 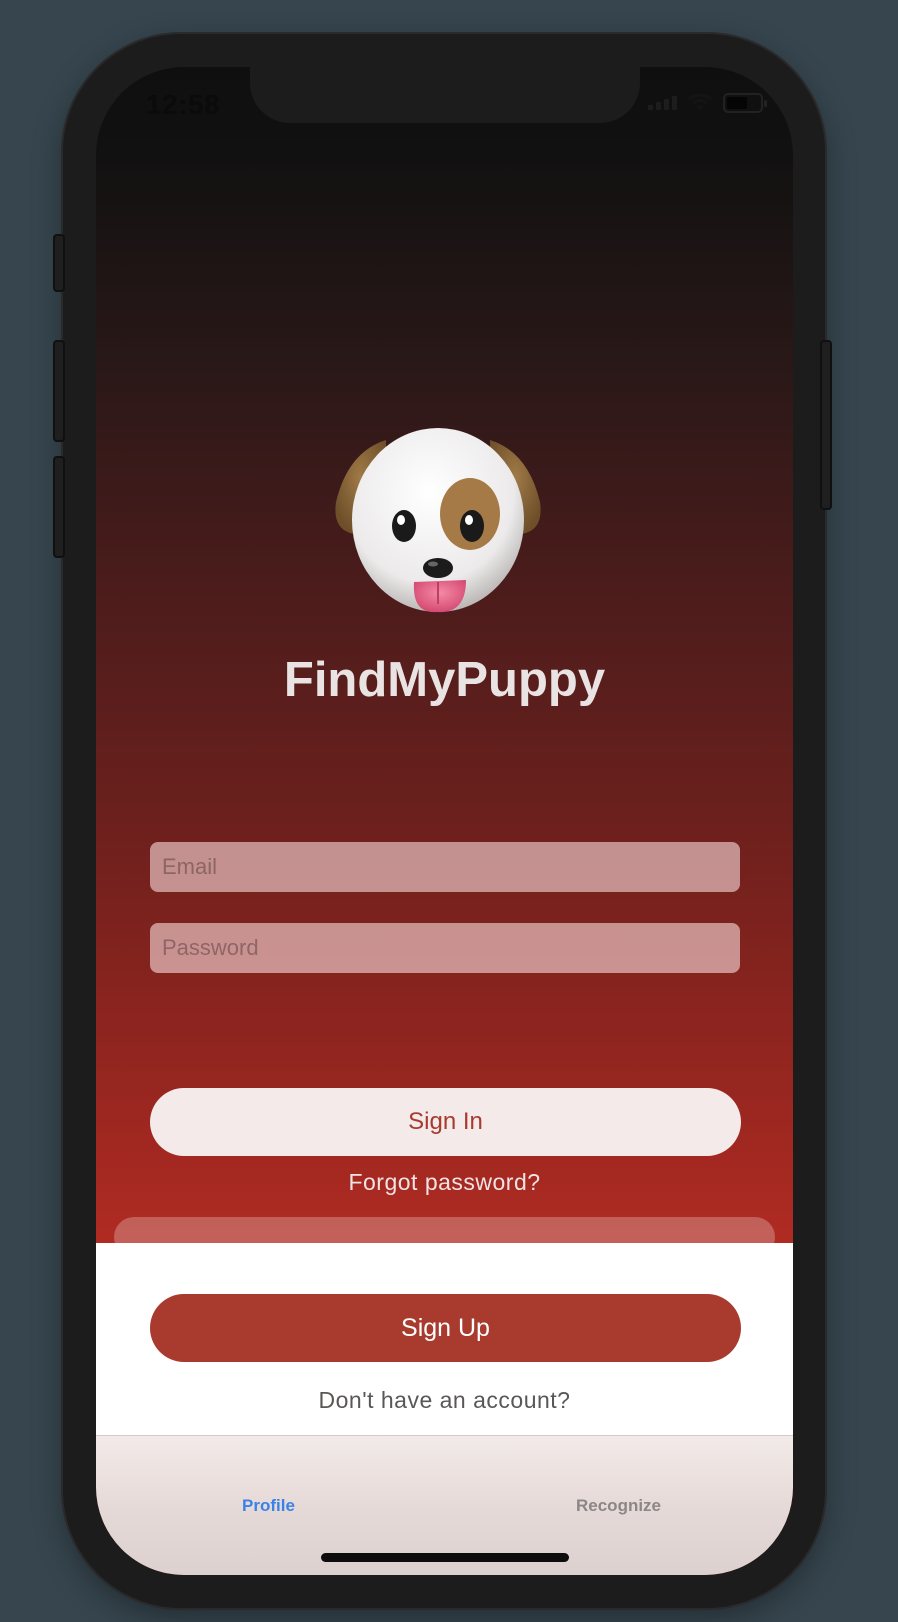 What do you see at coordinates (183, 104) in the screenshot?
I see `status-time: 12:58` at bounding box center [183, 104].